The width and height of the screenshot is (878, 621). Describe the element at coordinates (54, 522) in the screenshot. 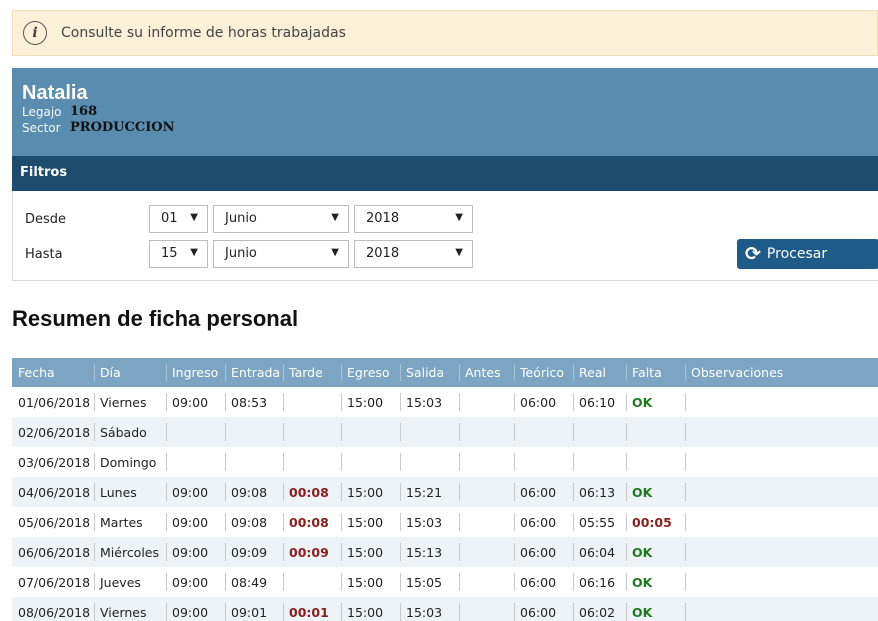

I see `cell-fecha: 05/06/2018` at that location.